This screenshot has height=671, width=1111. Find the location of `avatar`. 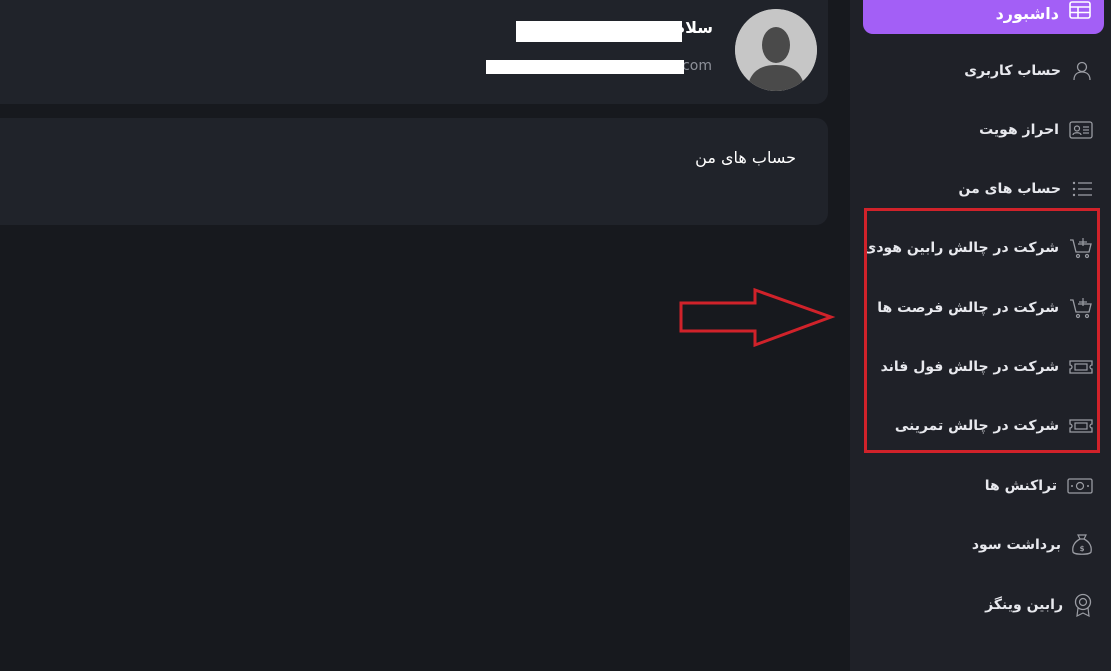

avatar is located at coordinates (776, 50).